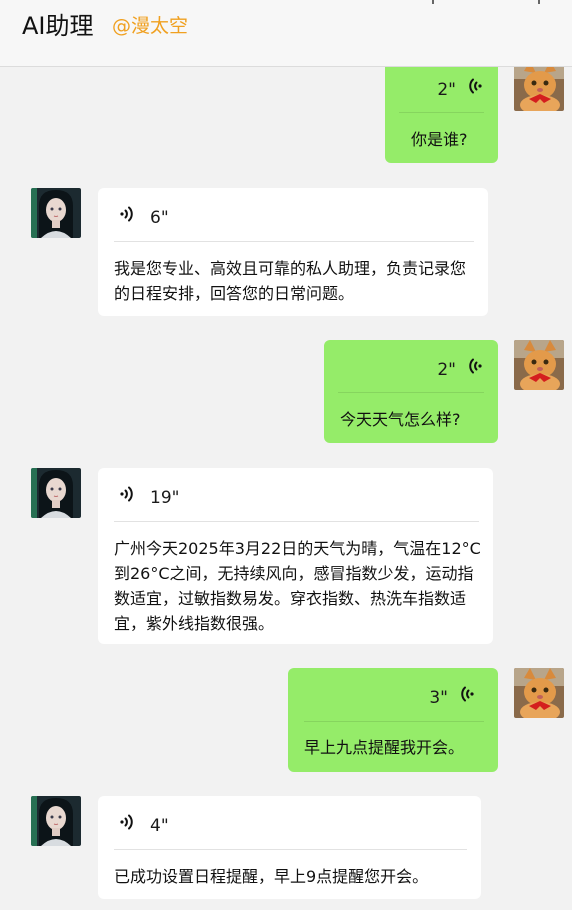 This screenshot has width=572, height=910. Describe the element at coordinates (289, 847) in the screenshot. I see `voice-message-bubble: 4" 已成功设置日程提醒，早上9点提醒您开会。` at that location.